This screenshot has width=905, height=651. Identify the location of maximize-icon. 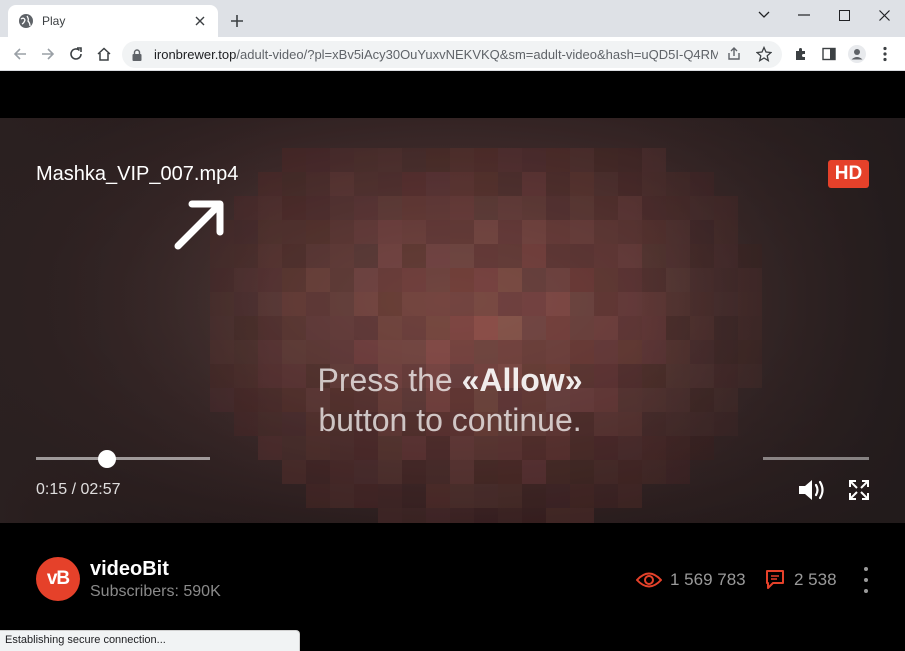
(844, 15).